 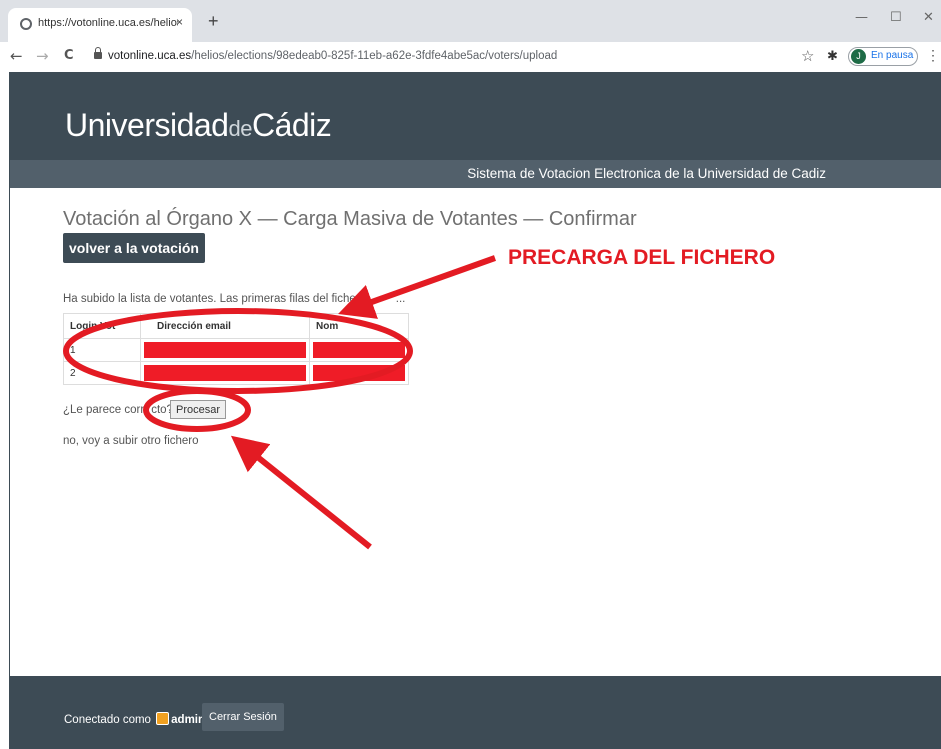 I want to click on arrow-to-process, so click(x=301, y=492).